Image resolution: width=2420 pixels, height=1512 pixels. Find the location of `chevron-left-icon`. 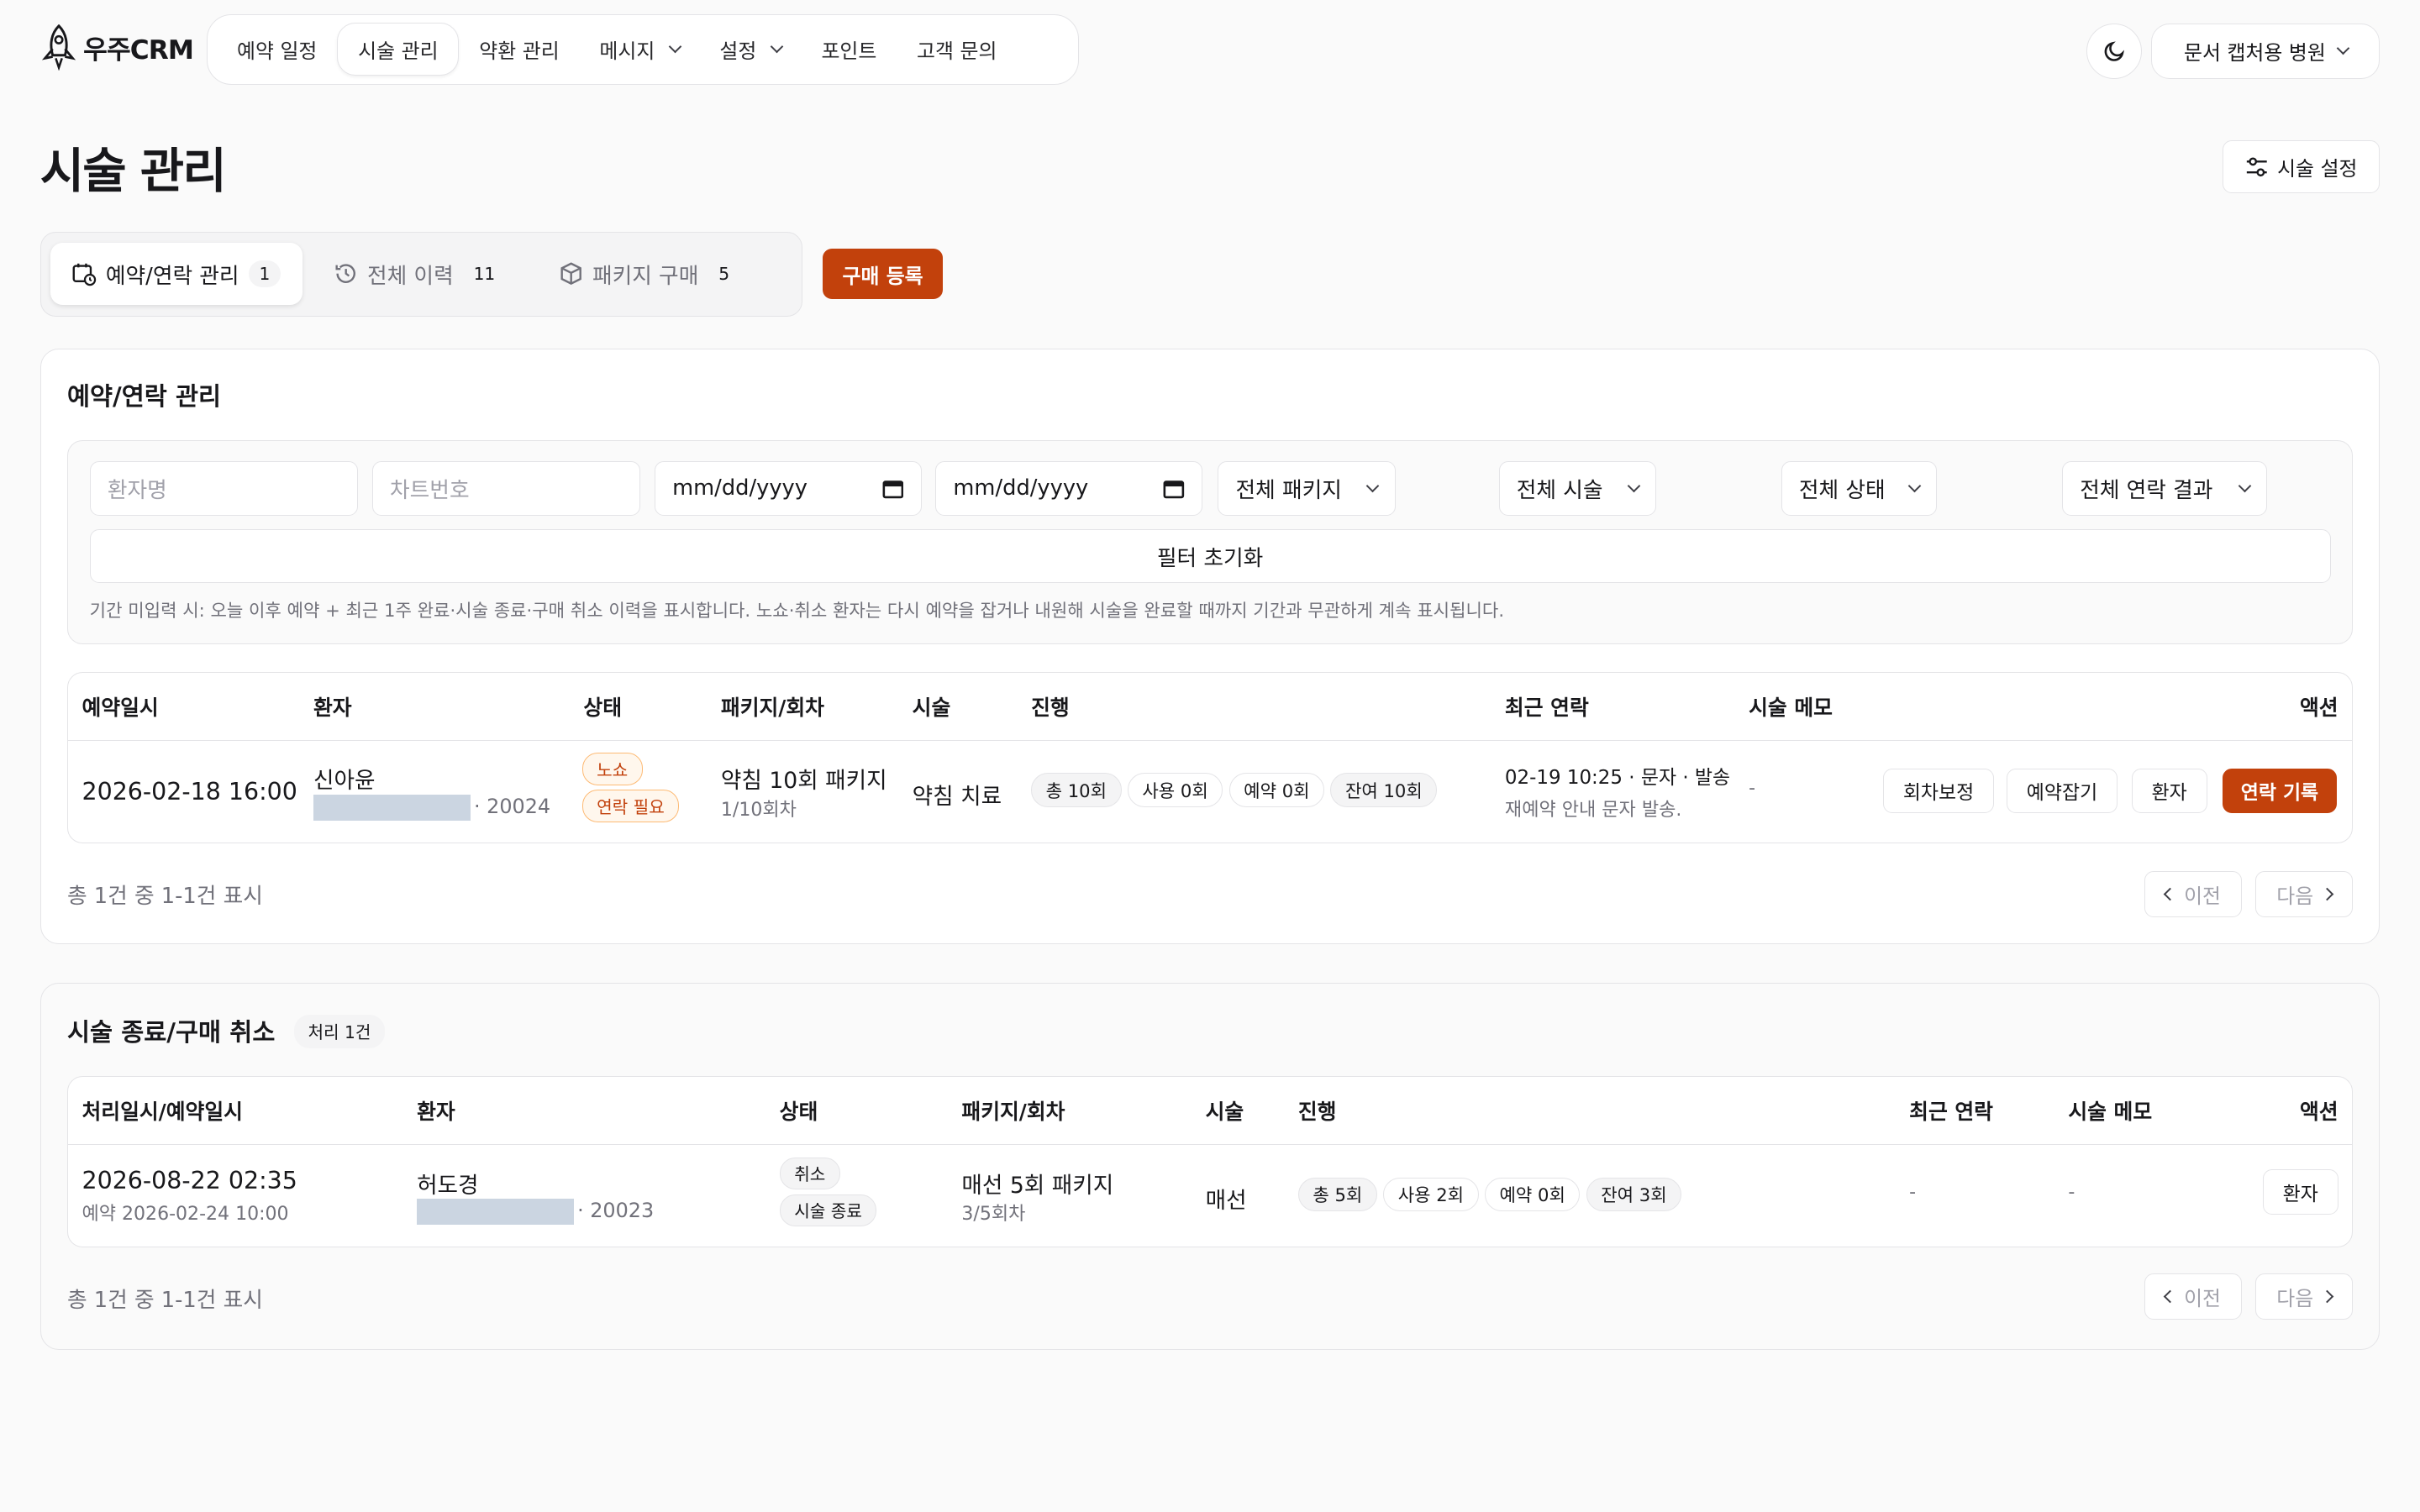

chevron-left-icon is located at coordinates (2170, 1297).